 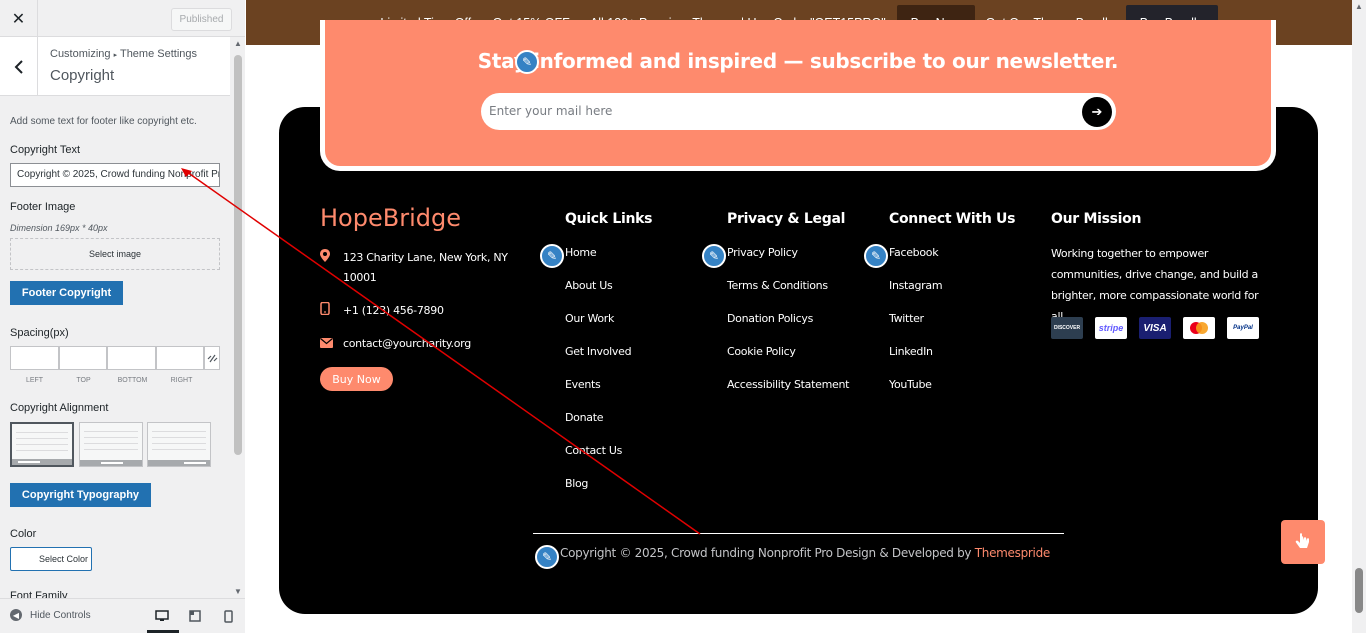 I want to click on collapse-icon: ◀, so click(x=16, y=615).